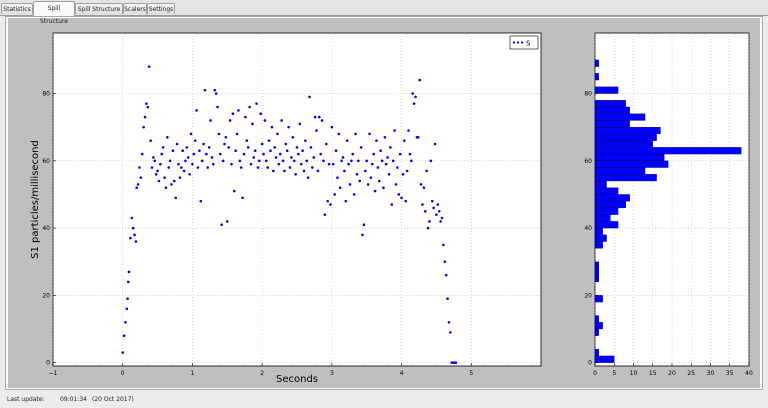 The height and width of the screenshot is (408, 768). What do you see at coordinates (135, 8) in the screenshot?
I see `tab-scalers: Scalers` at bounding box center [135, 8].